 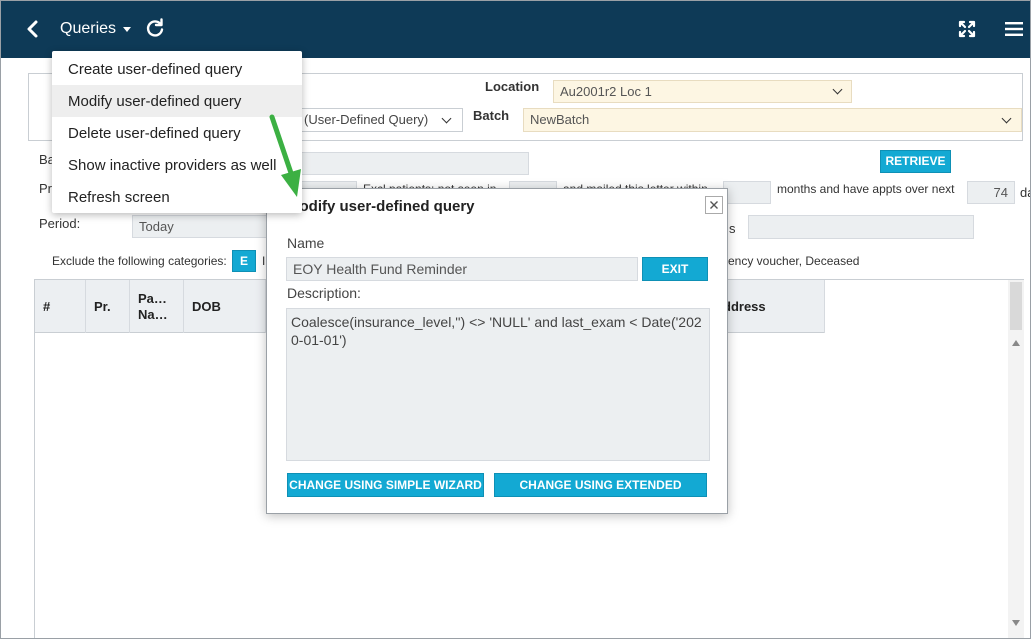 I want to click on top-navigation-bar: Queries, so click(x=515, y=29).